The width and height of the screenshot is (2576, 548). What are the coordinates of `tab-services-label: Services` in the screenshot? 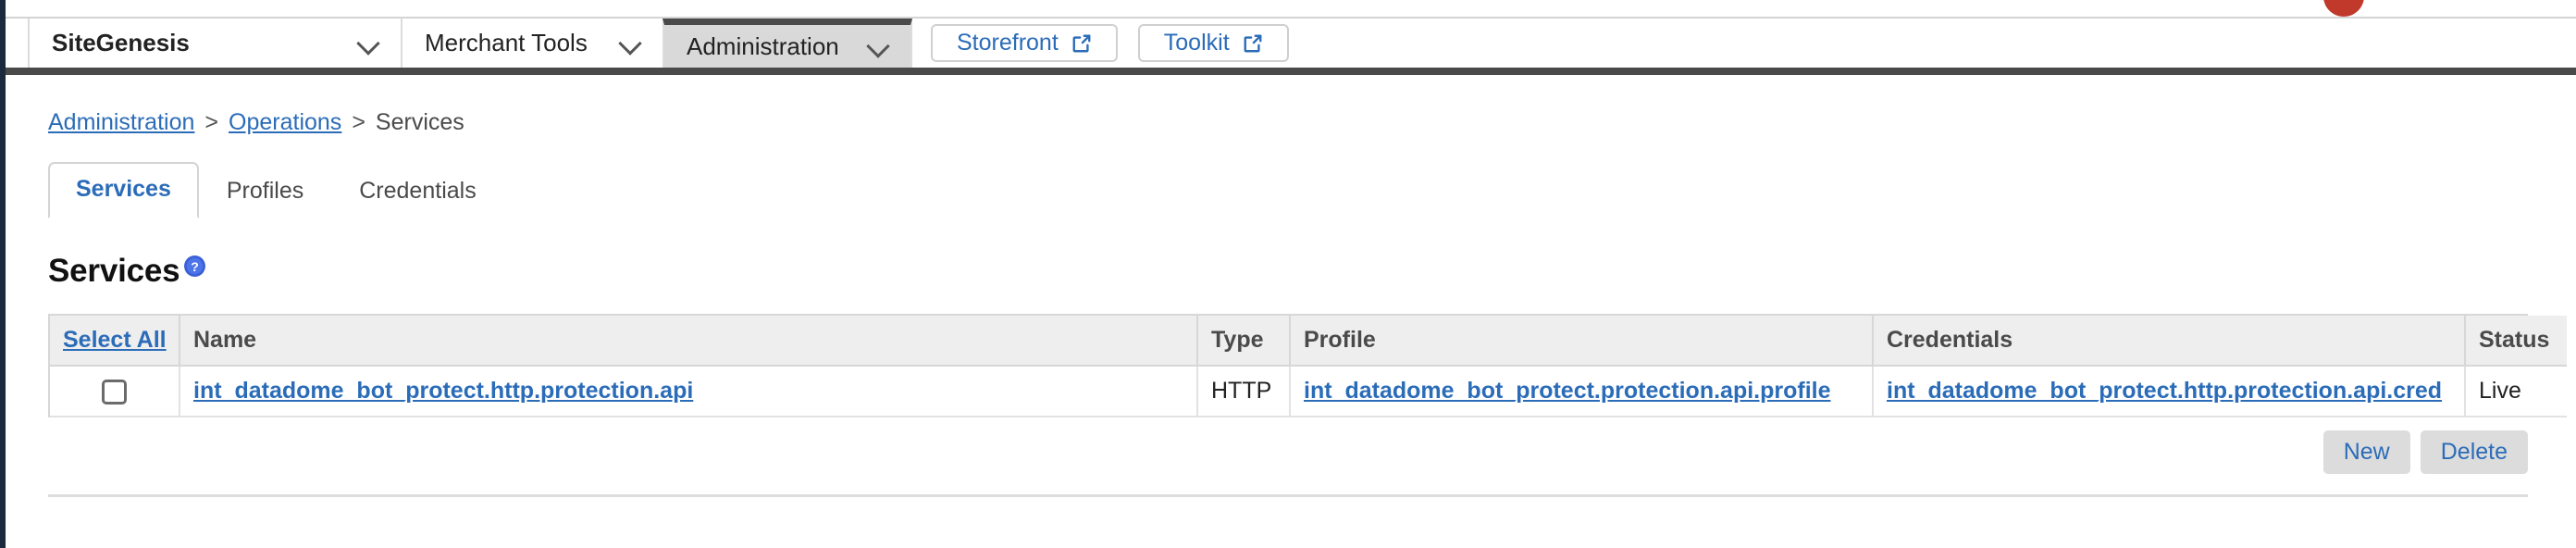 It's located at (124, 189).